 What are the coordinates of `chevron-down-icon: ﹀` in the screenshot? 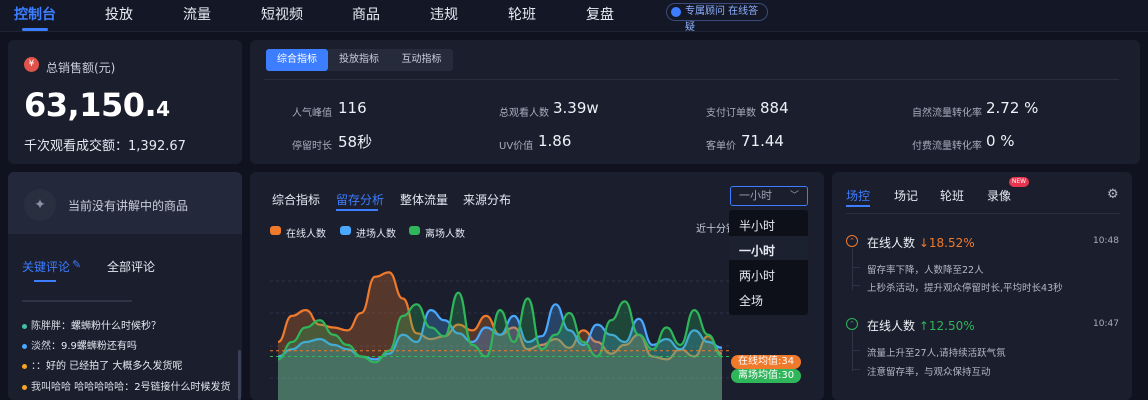 It's located at (794, 196).